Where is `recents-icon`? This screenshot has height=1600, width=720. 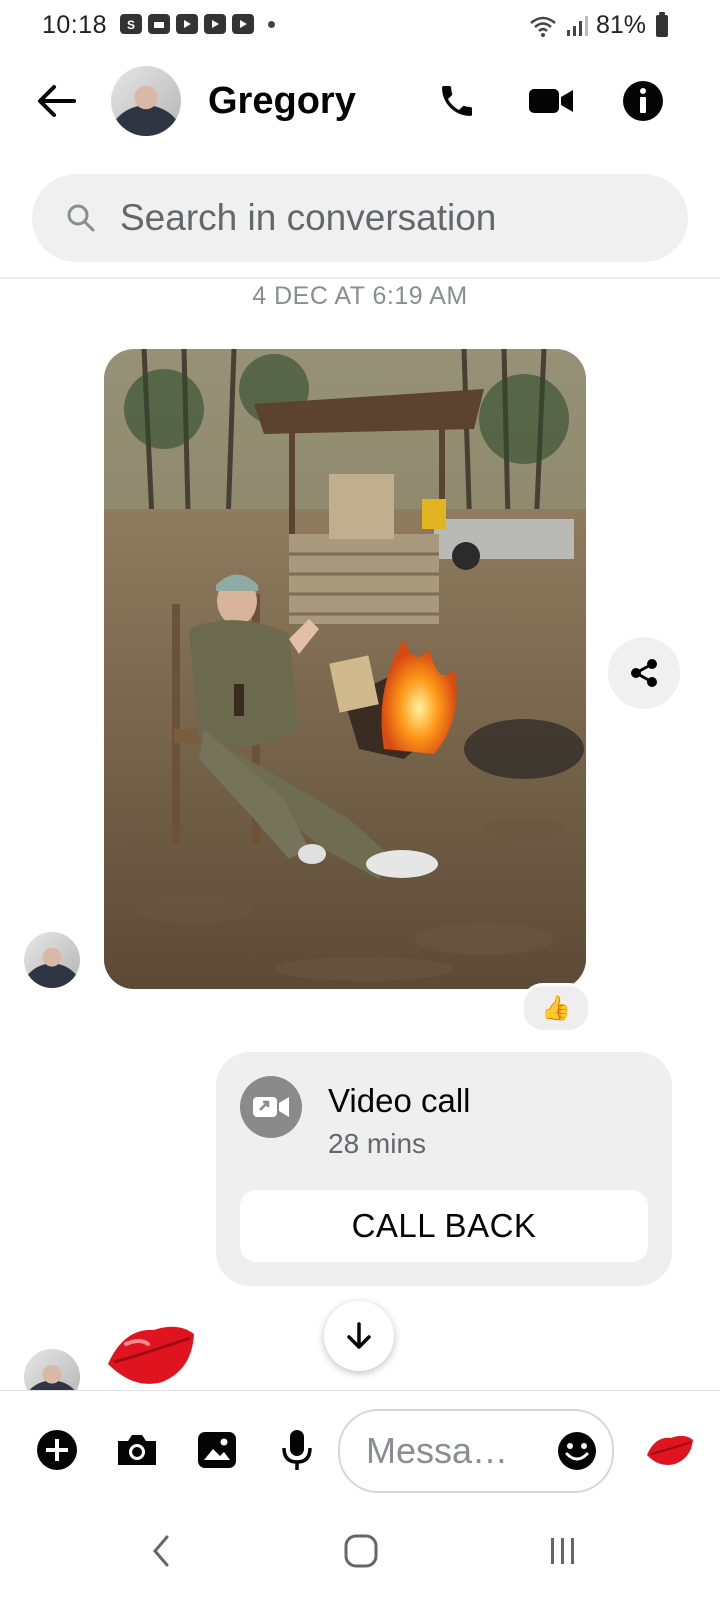
recents-icon is located at coordinates (562, 1551).